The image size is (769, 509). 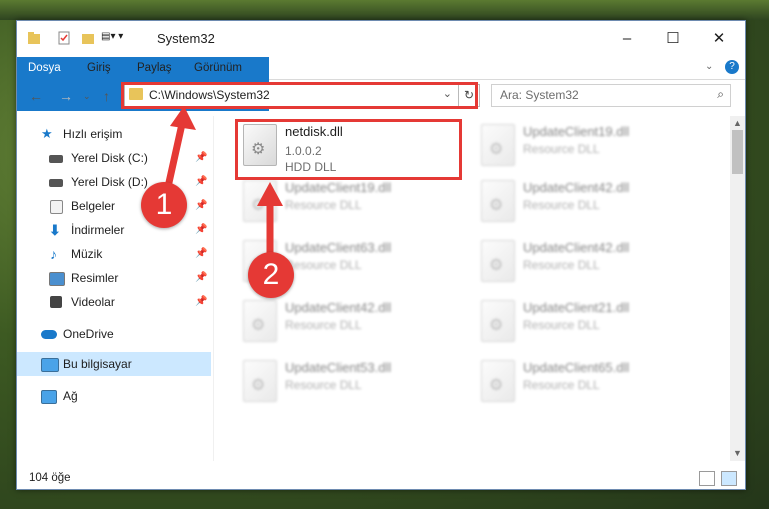 I want to click on status-bar: 104 öğe, so click(x=381, y=478).